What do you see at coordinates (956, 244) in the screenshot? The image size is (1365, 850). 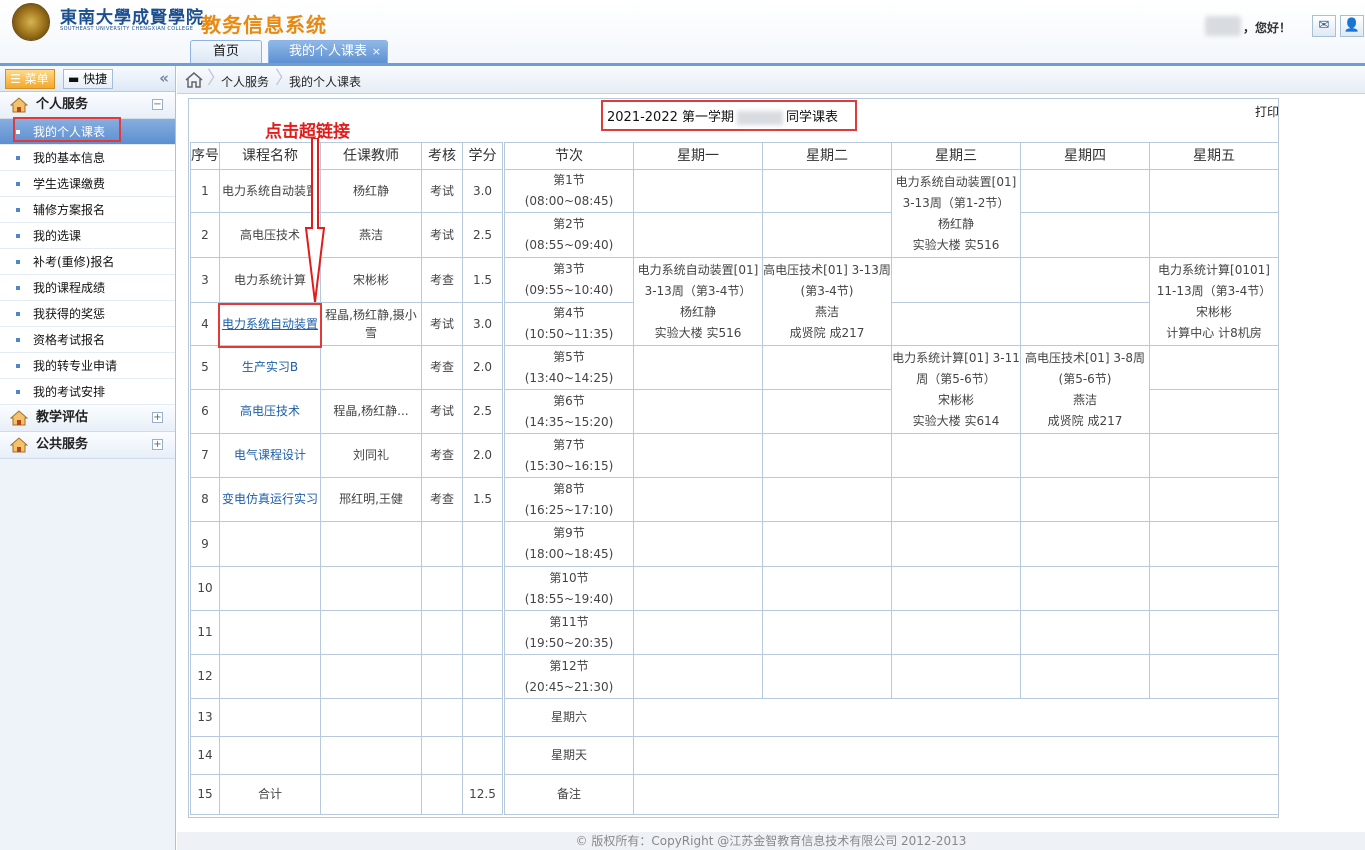 I see `course-block-line: 实验大楼 实516` at bounding box center [956, 244].